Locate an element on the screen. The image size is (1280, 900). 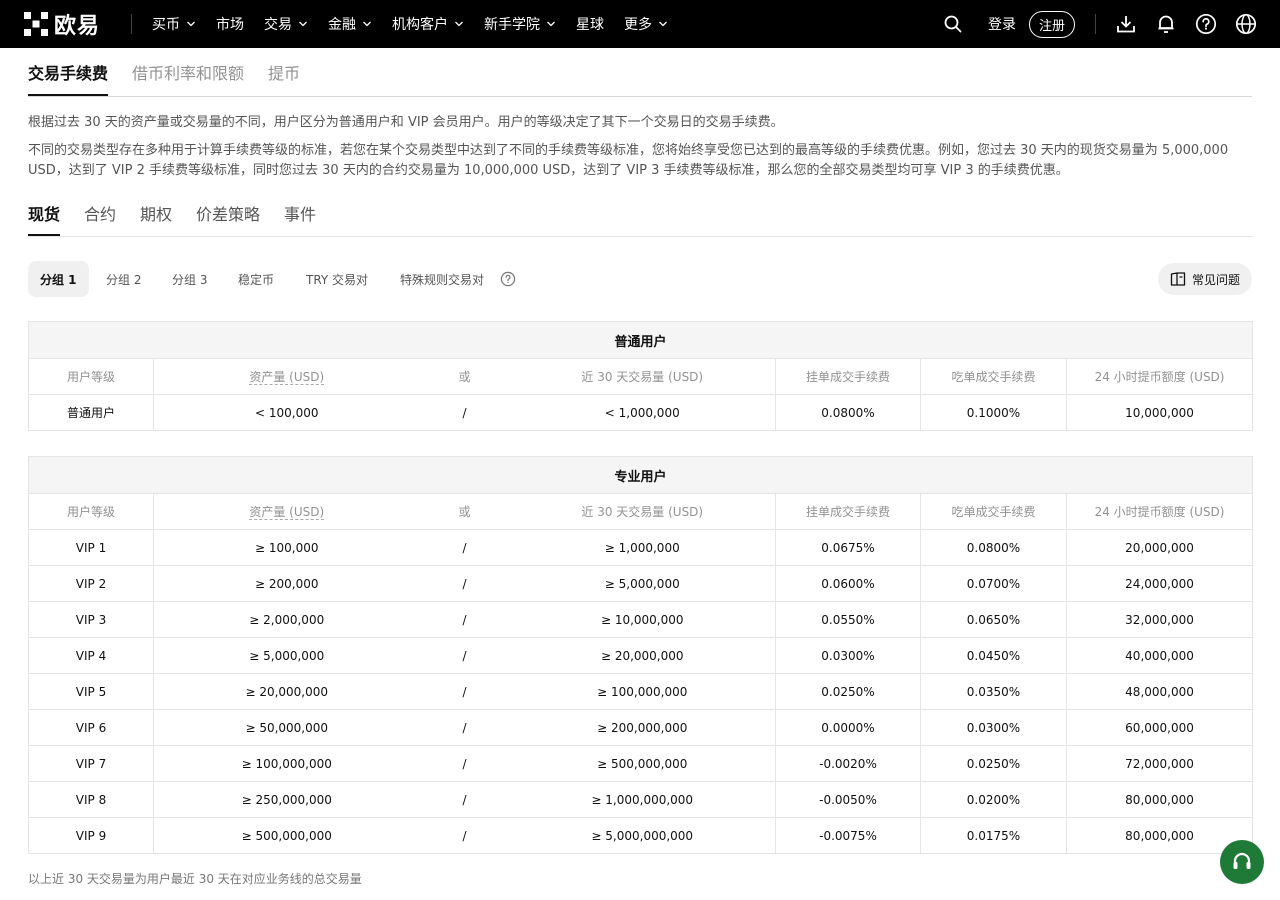
cell-maker-fee: -0.0050% is located at coordinates (848, 799).